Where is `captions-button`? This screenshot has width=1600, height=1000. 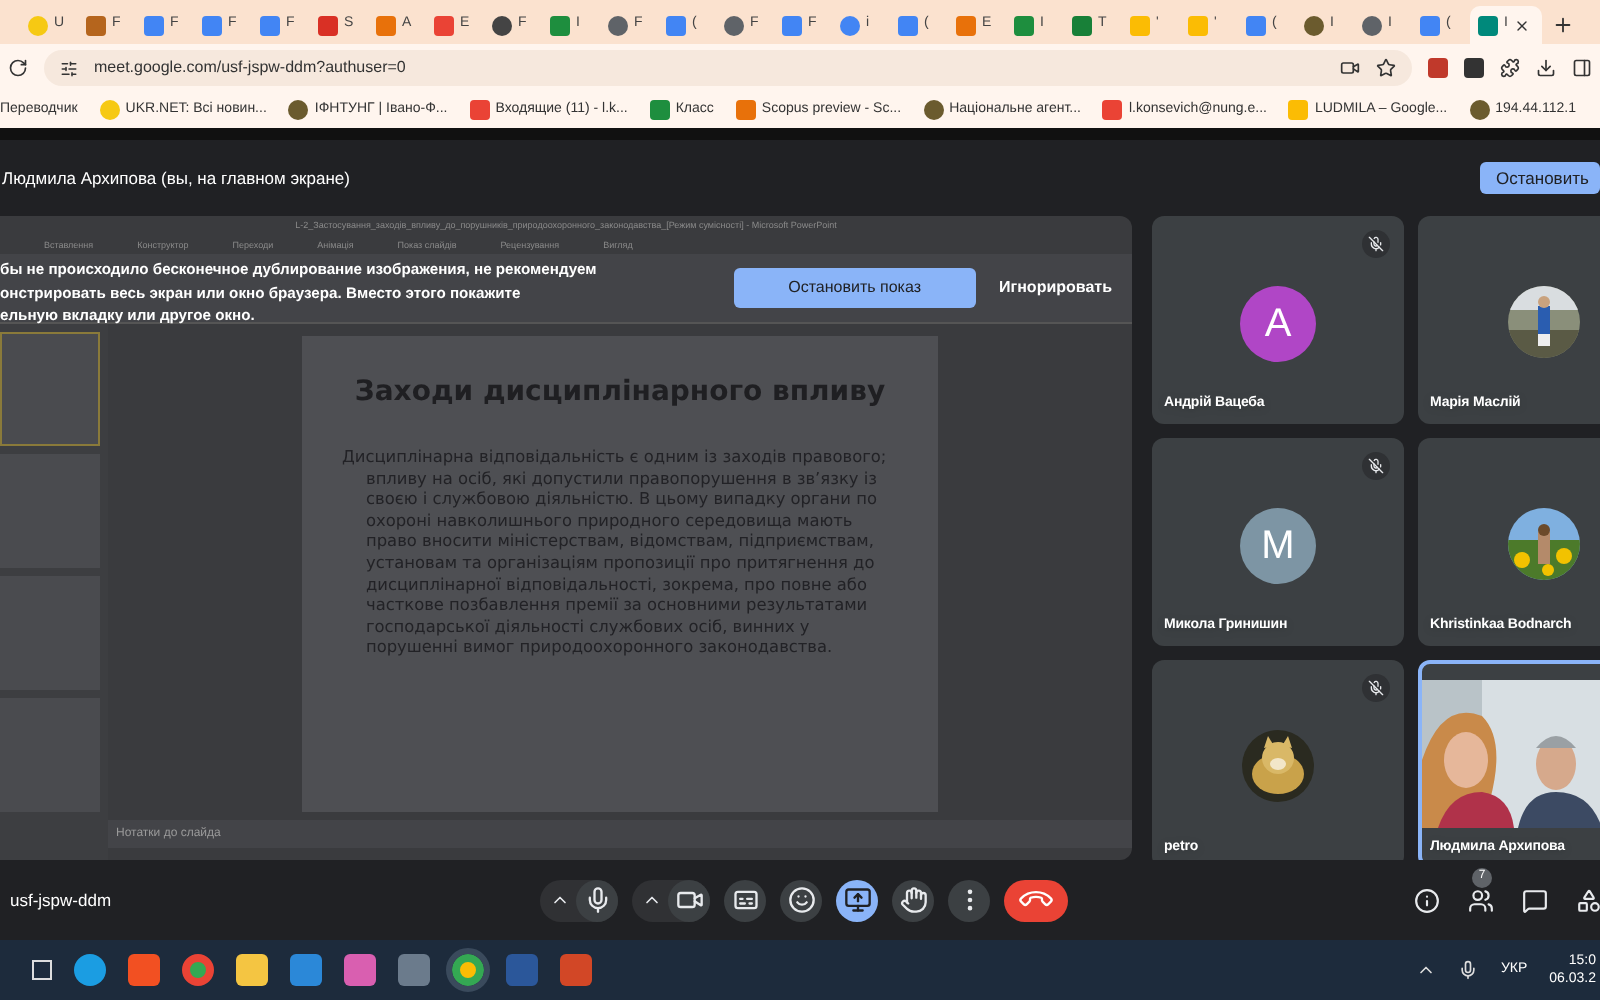
captions-button is located at coordinates (745, 900).